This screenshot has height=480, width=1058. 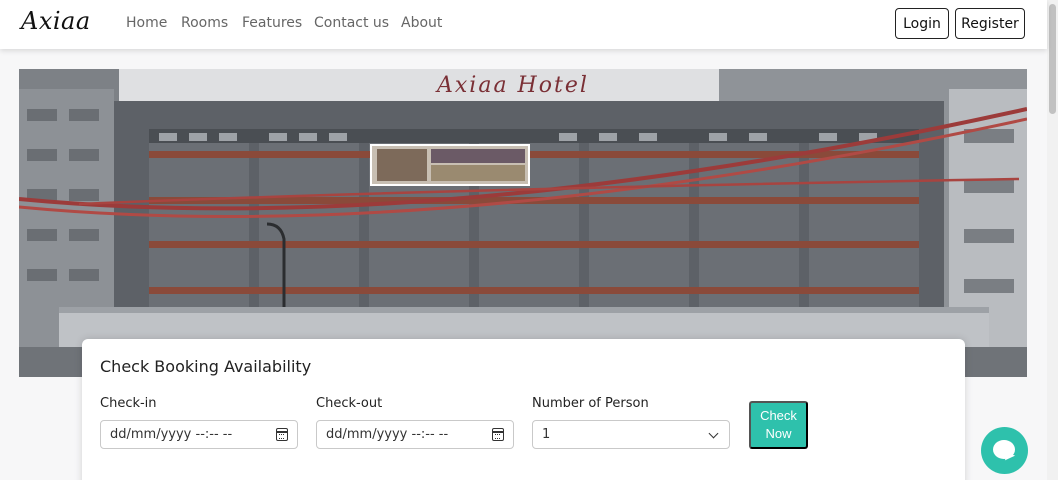 What do you see at coordinates (1052, 240) in the screenshot?
I see `page-scrollbar` at bounding box center [1052, 240].